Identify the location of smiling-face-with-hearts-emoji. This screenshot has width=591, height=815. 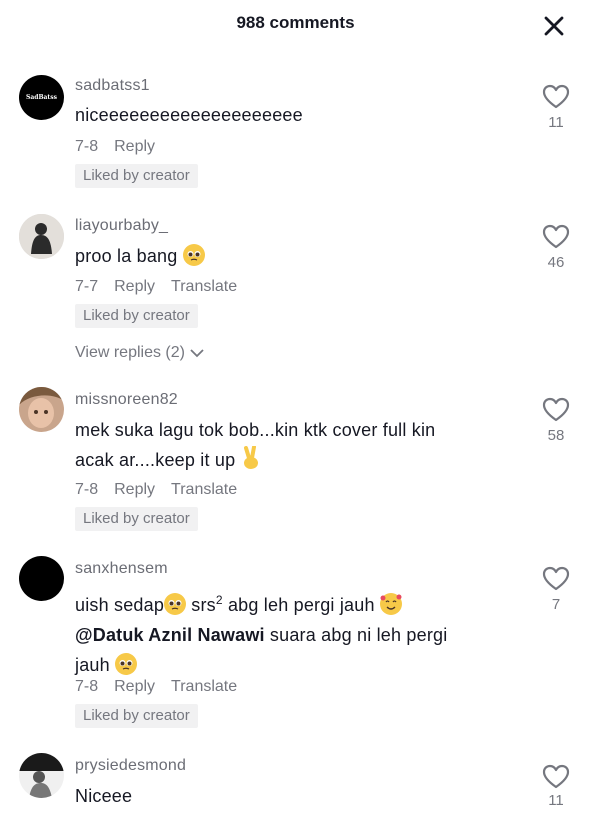
(390, 604).